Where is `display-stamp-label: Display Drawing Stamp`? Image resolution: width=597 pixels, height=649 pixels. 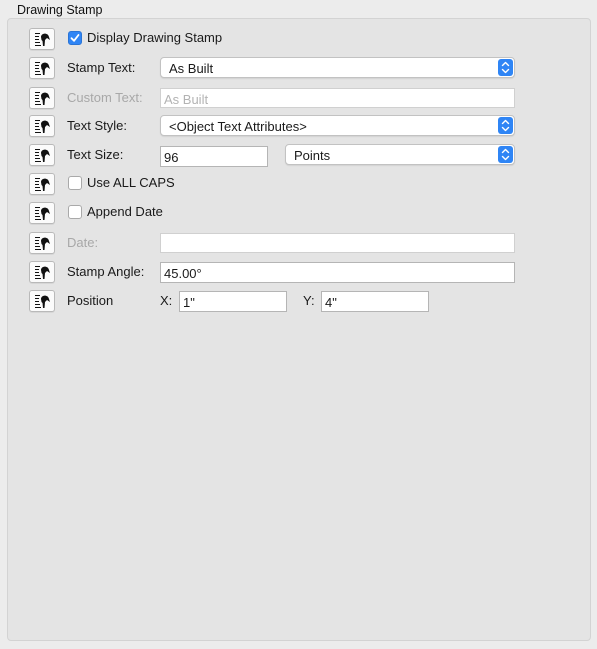
display-stamp-label: Display Drawing Stamp is located at coordinates (154, 37).